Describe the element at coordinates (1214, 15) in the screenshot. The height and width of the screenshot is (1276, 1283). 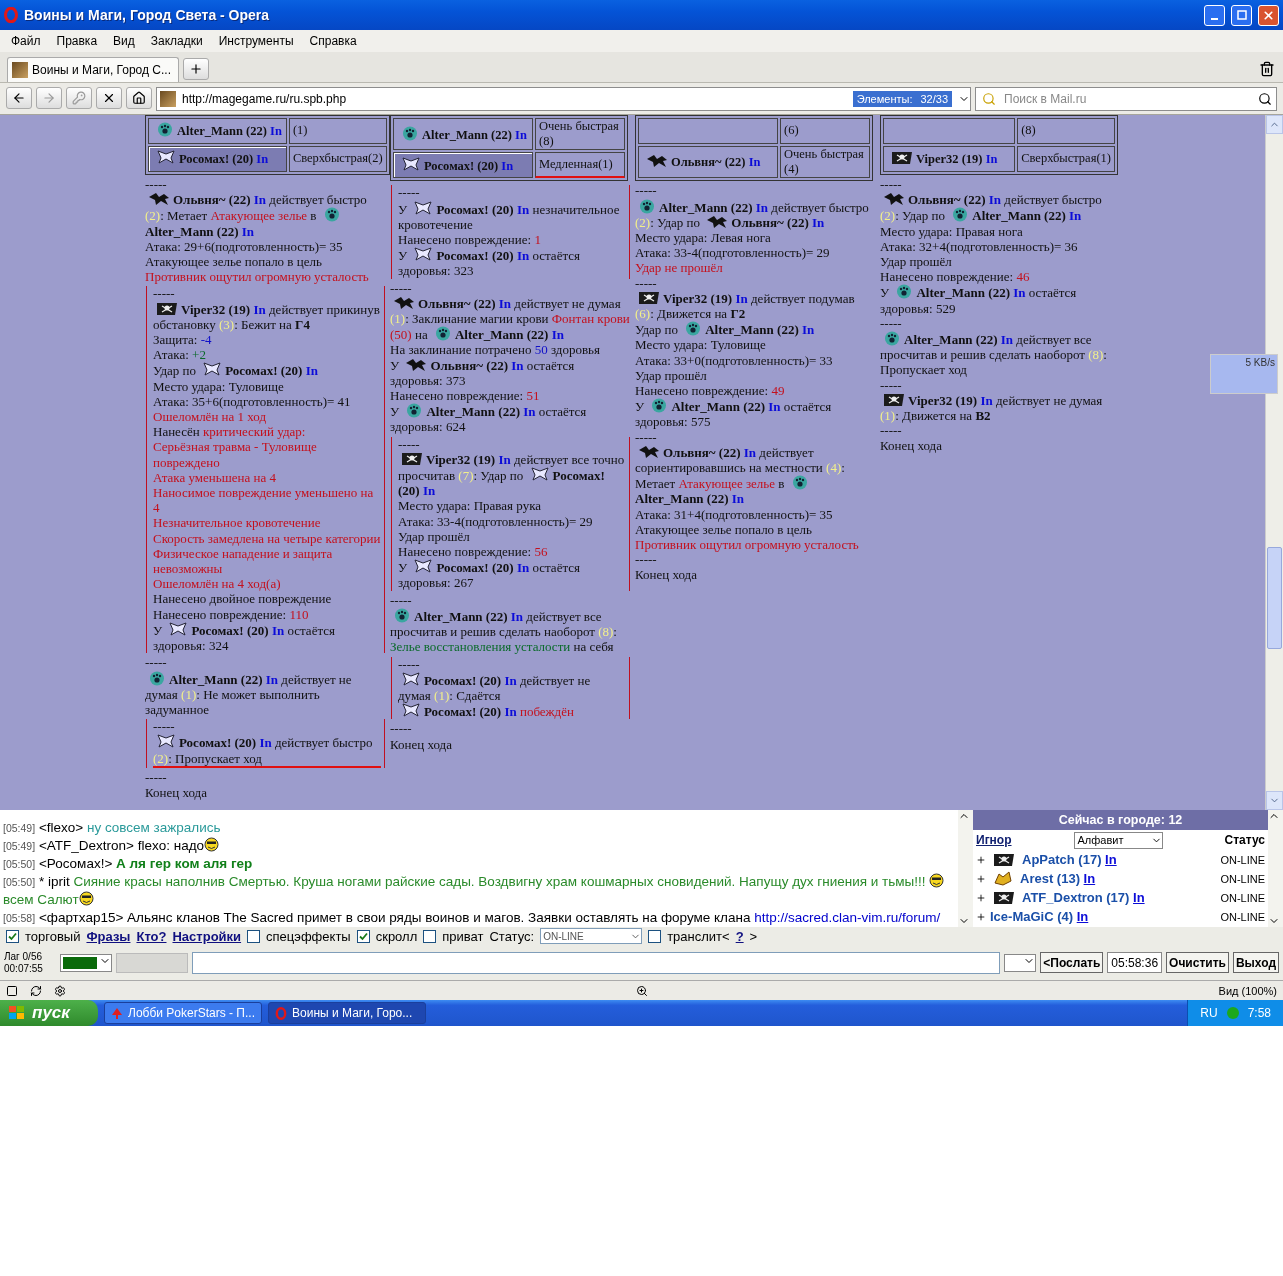
I see `minimize-button` at that location.